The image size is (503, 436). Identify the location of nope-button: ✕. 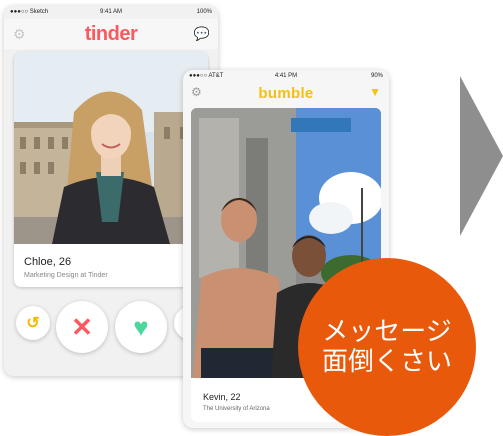
(82, 327).